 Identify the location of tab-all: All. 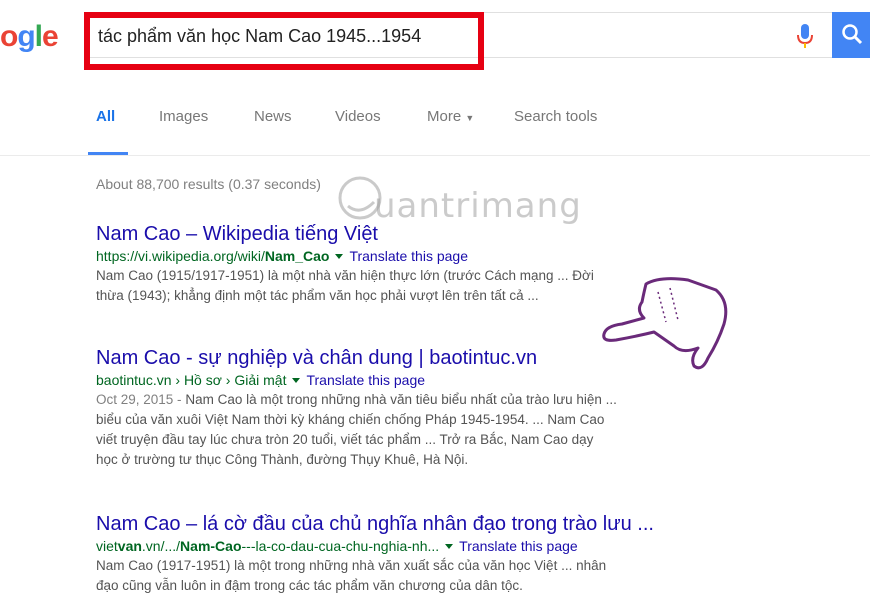
(105, 116).